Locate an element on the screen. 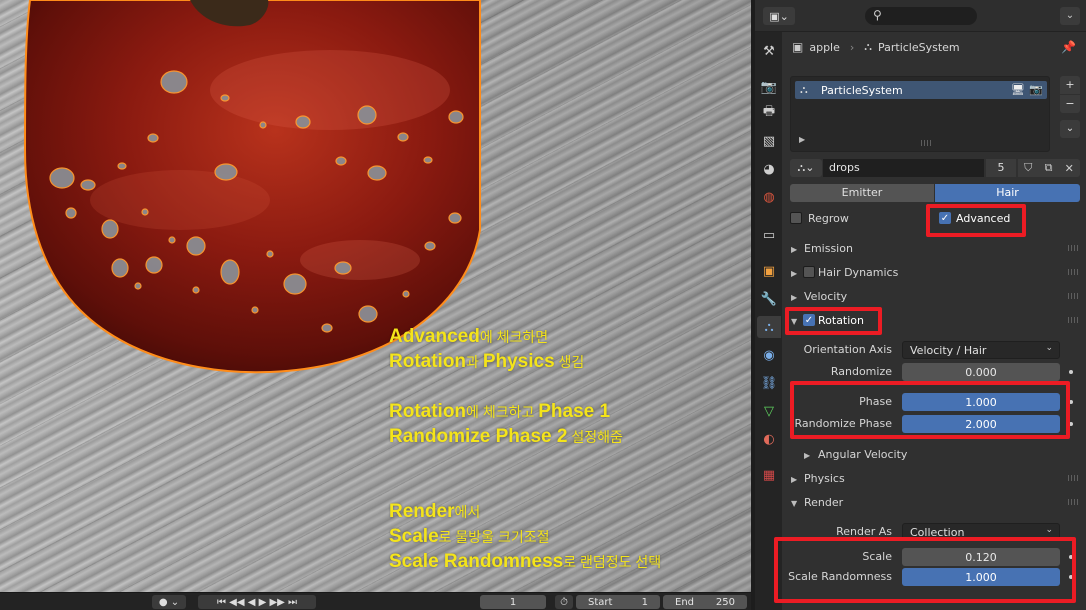 This screenshot has width=1086, height=610. collection-tab-icon: ▭ is located at coordinates (769, 235).